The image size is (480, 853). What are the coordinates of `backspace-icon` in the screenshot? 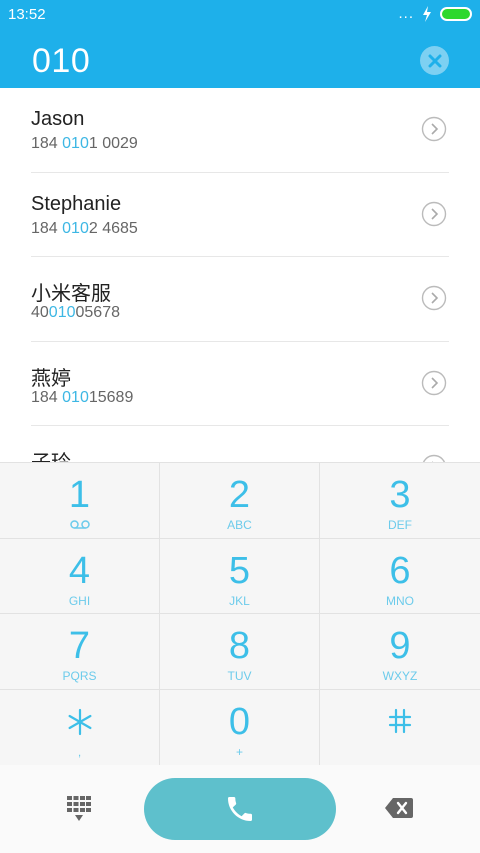 It's located at (399, 808).